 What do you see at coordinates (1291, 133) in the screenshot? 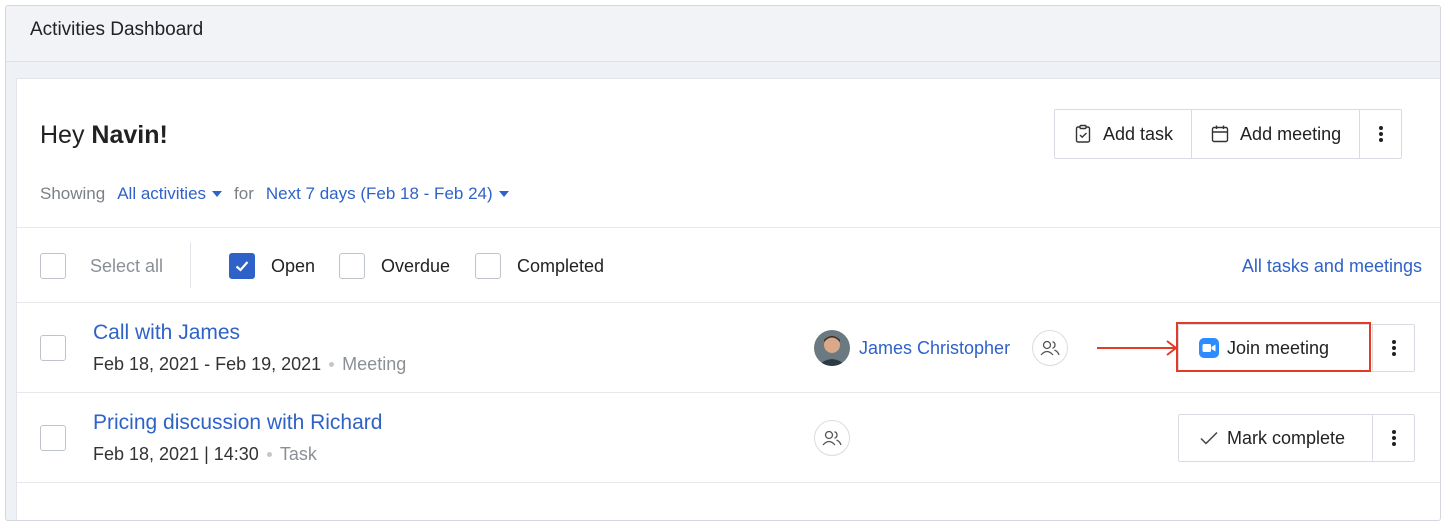
I see `add-meeting-label: Add meeting` at bounding box center [1291, 133].